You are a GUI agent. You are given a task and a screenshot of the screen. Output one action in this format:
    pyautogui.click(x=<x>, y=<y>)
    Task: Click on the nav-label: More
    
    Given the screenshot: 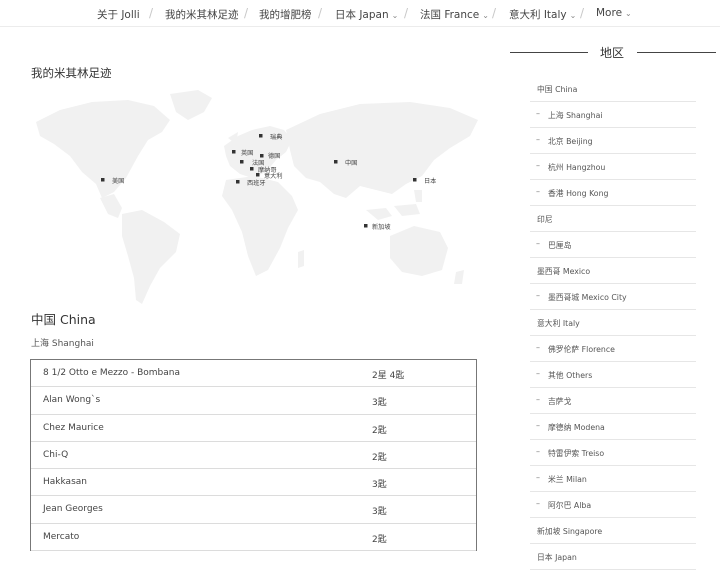 What is the action you would take?
    pyautogui.click(x=609, y=13)
    